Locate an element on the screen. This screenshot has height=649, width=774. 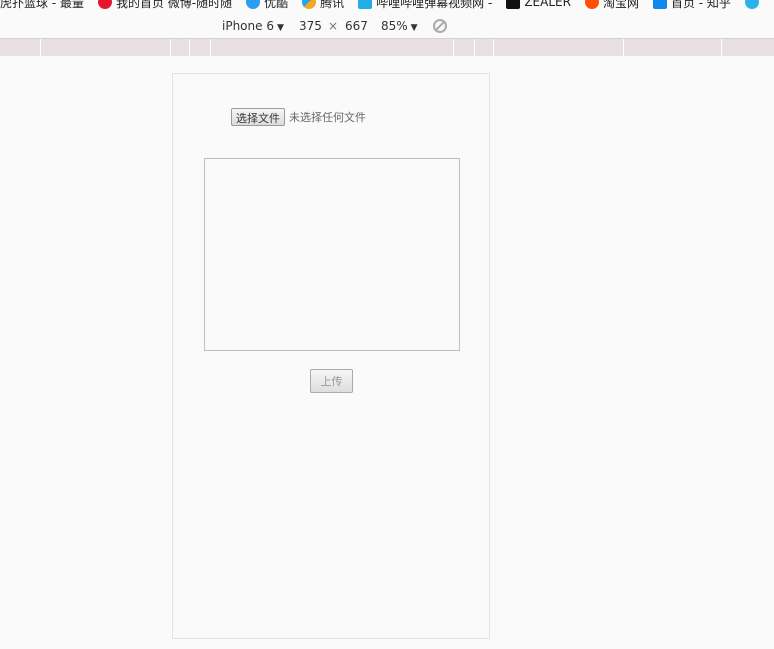
file-status-text: 未选择任何文件 is located at coordinates (327, 117).